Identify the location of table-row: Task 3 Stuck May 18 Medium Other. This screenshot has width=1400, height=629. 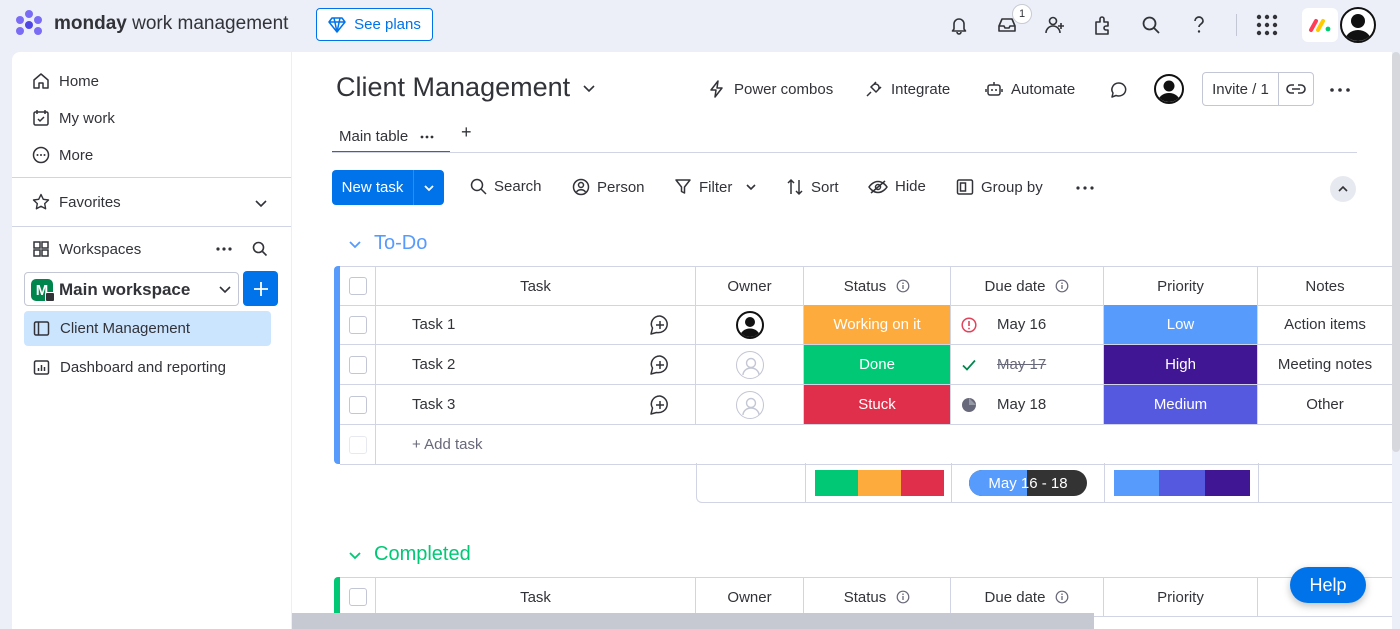
(866, 405).